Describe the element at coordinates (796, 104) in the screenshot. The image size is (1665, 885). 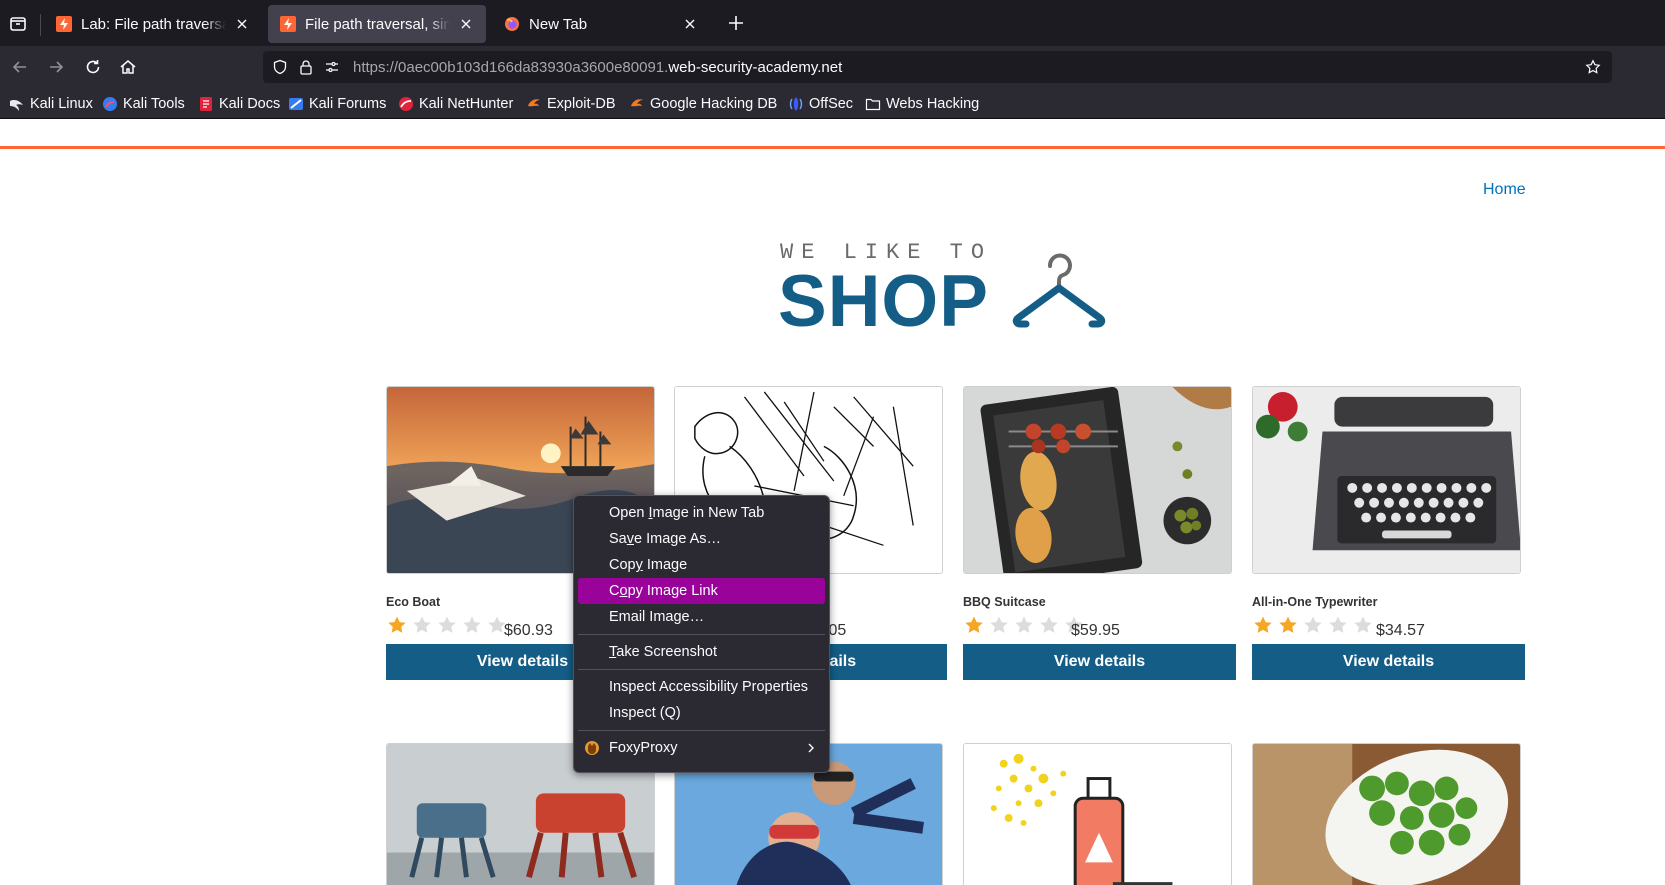
I see `offsec-icon` at that location.